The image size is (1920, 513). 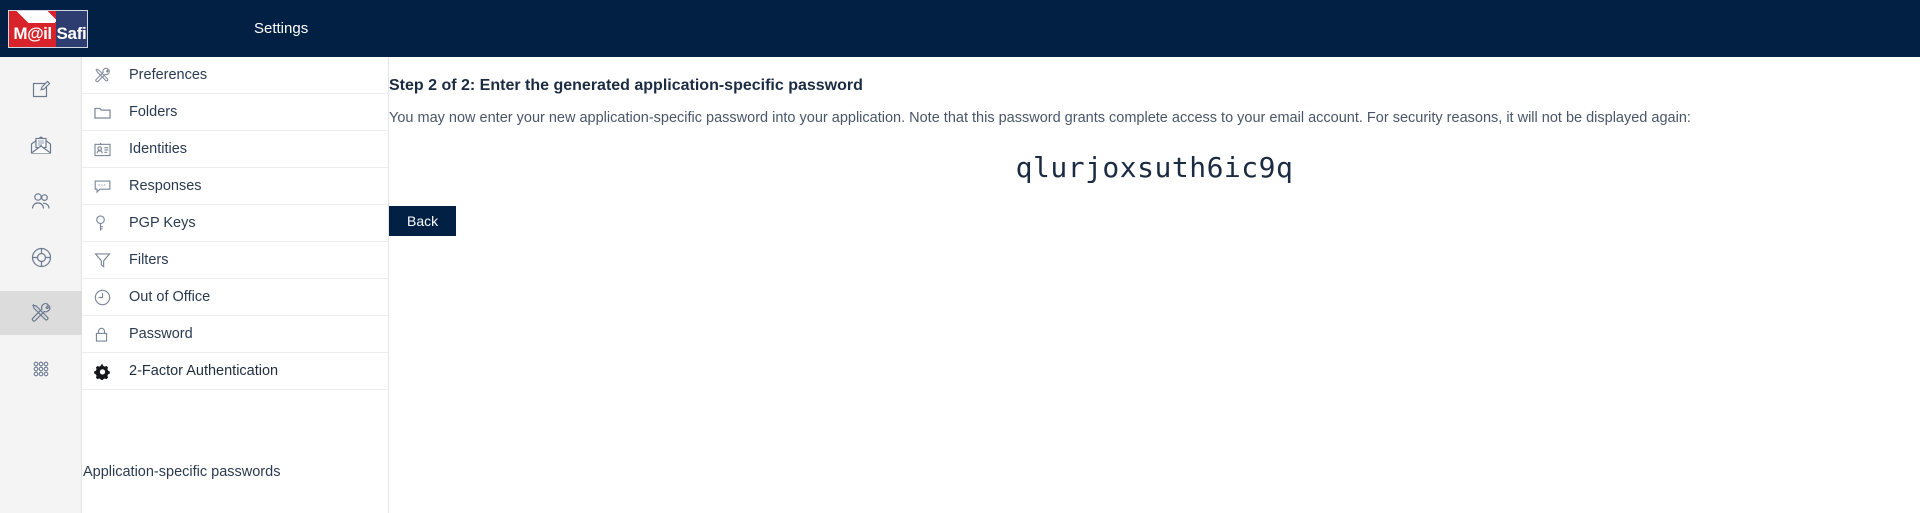 I want to click on rail-item-contacts, so click(x=41, y=201).